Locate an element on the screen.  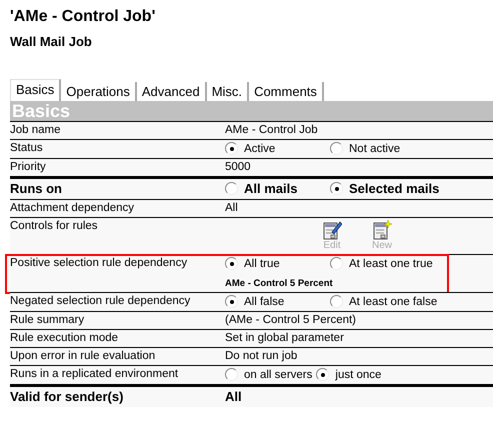
field-label: Negated selection rule dependency is located at coordinates (101, 301).